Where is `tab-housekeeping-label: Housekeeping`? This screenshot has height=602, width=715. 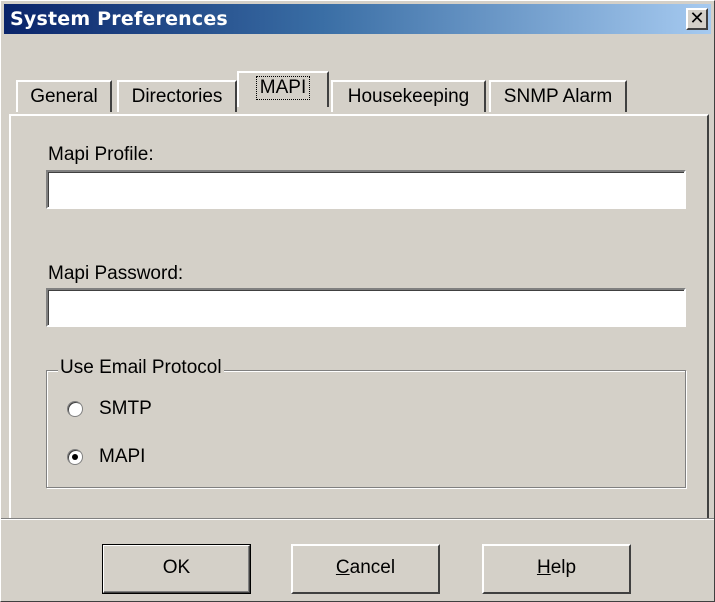
tab-housekeeping-label: Housekeeping is located at coordinates (408, 96).